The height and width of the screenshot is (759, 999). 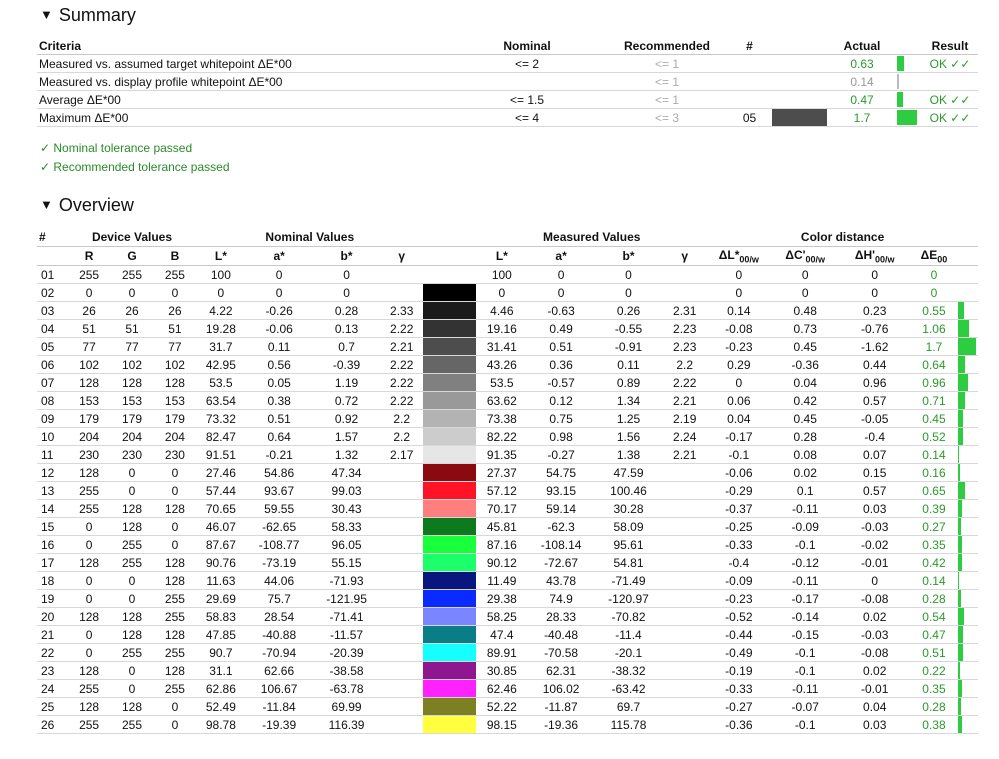 I want to click on summary-actual: 1.7, so click(x=862, y=117).